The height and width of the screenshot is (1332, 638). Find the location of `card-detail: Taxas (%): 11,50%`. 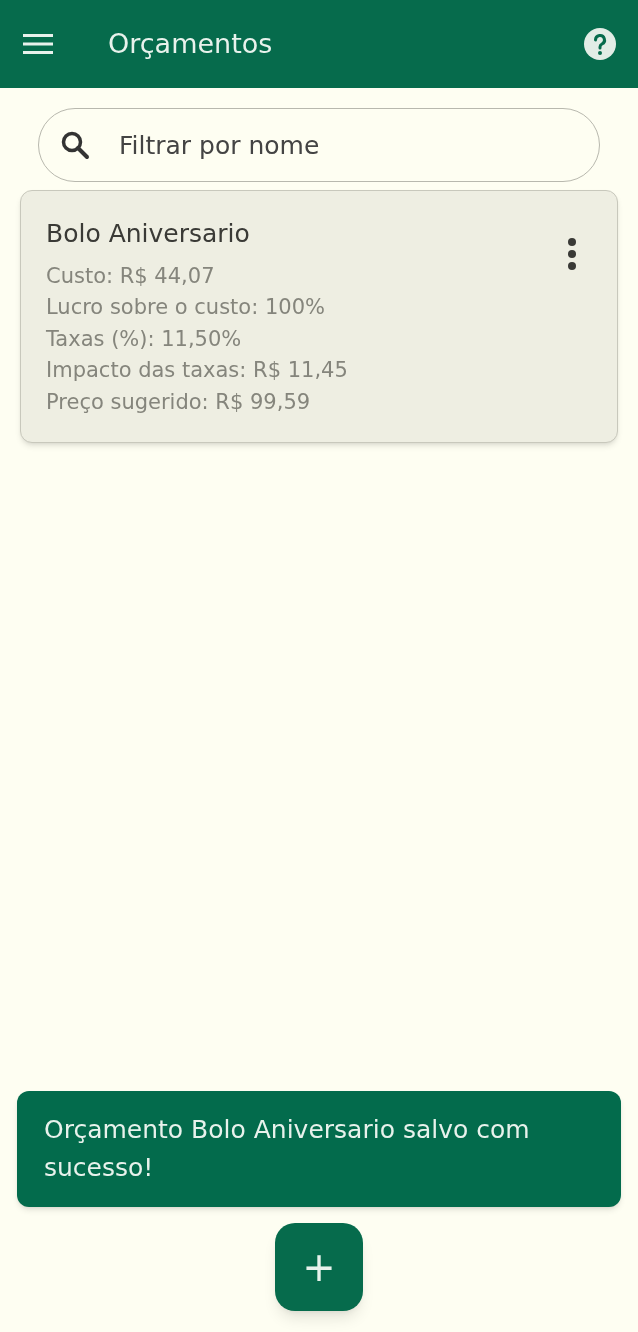

card-detail: Taxas (%): 11,50% is located at coordinates (144, 339).